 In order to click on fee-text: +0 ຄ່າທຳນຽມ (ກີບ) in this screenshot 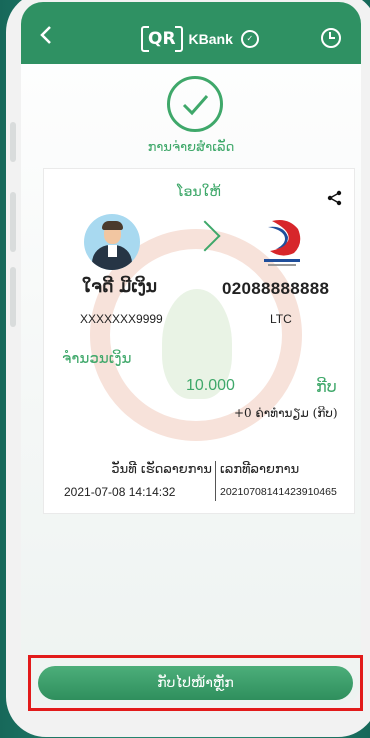, I will do `click(286, 413)`.